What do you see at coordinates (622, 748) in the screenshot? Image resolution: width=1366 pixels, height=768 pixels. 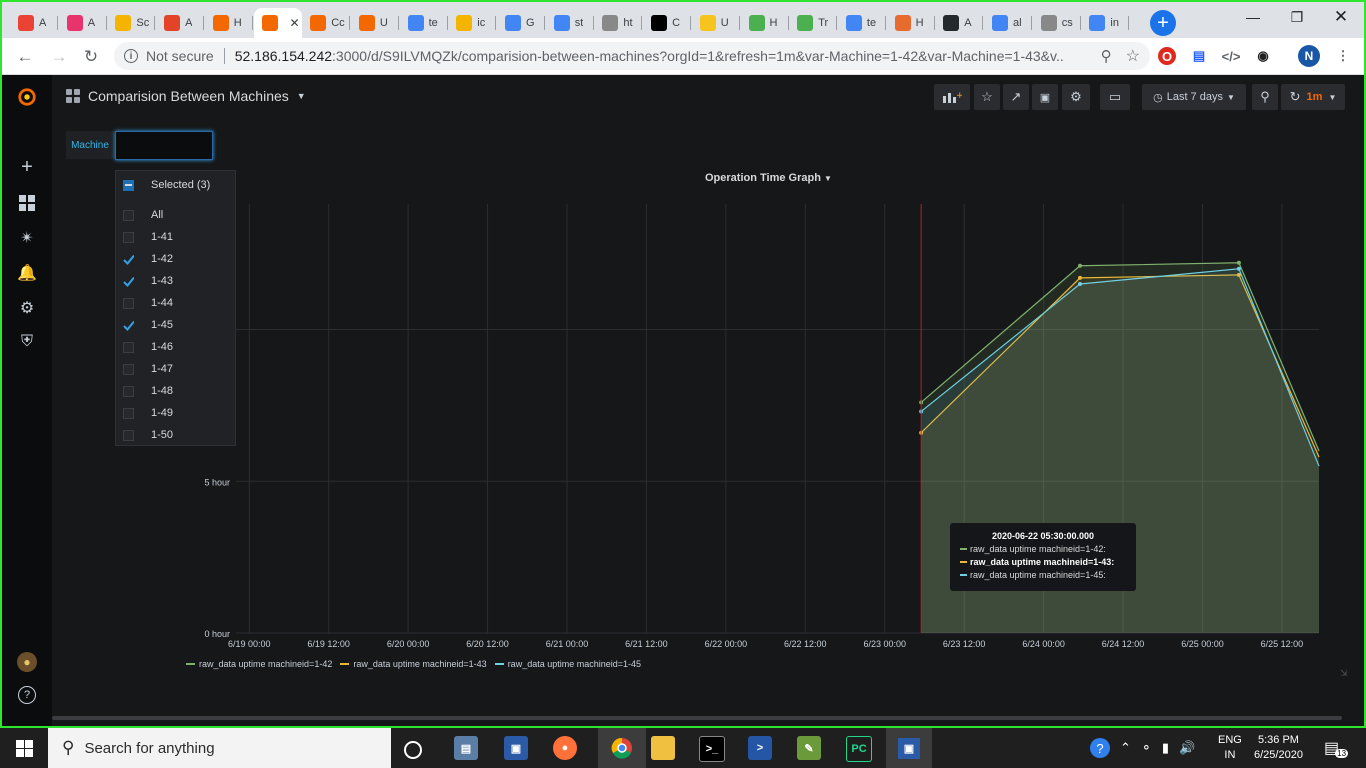 I see `chrome-taskbar-button` at bounding box center [622, 748].